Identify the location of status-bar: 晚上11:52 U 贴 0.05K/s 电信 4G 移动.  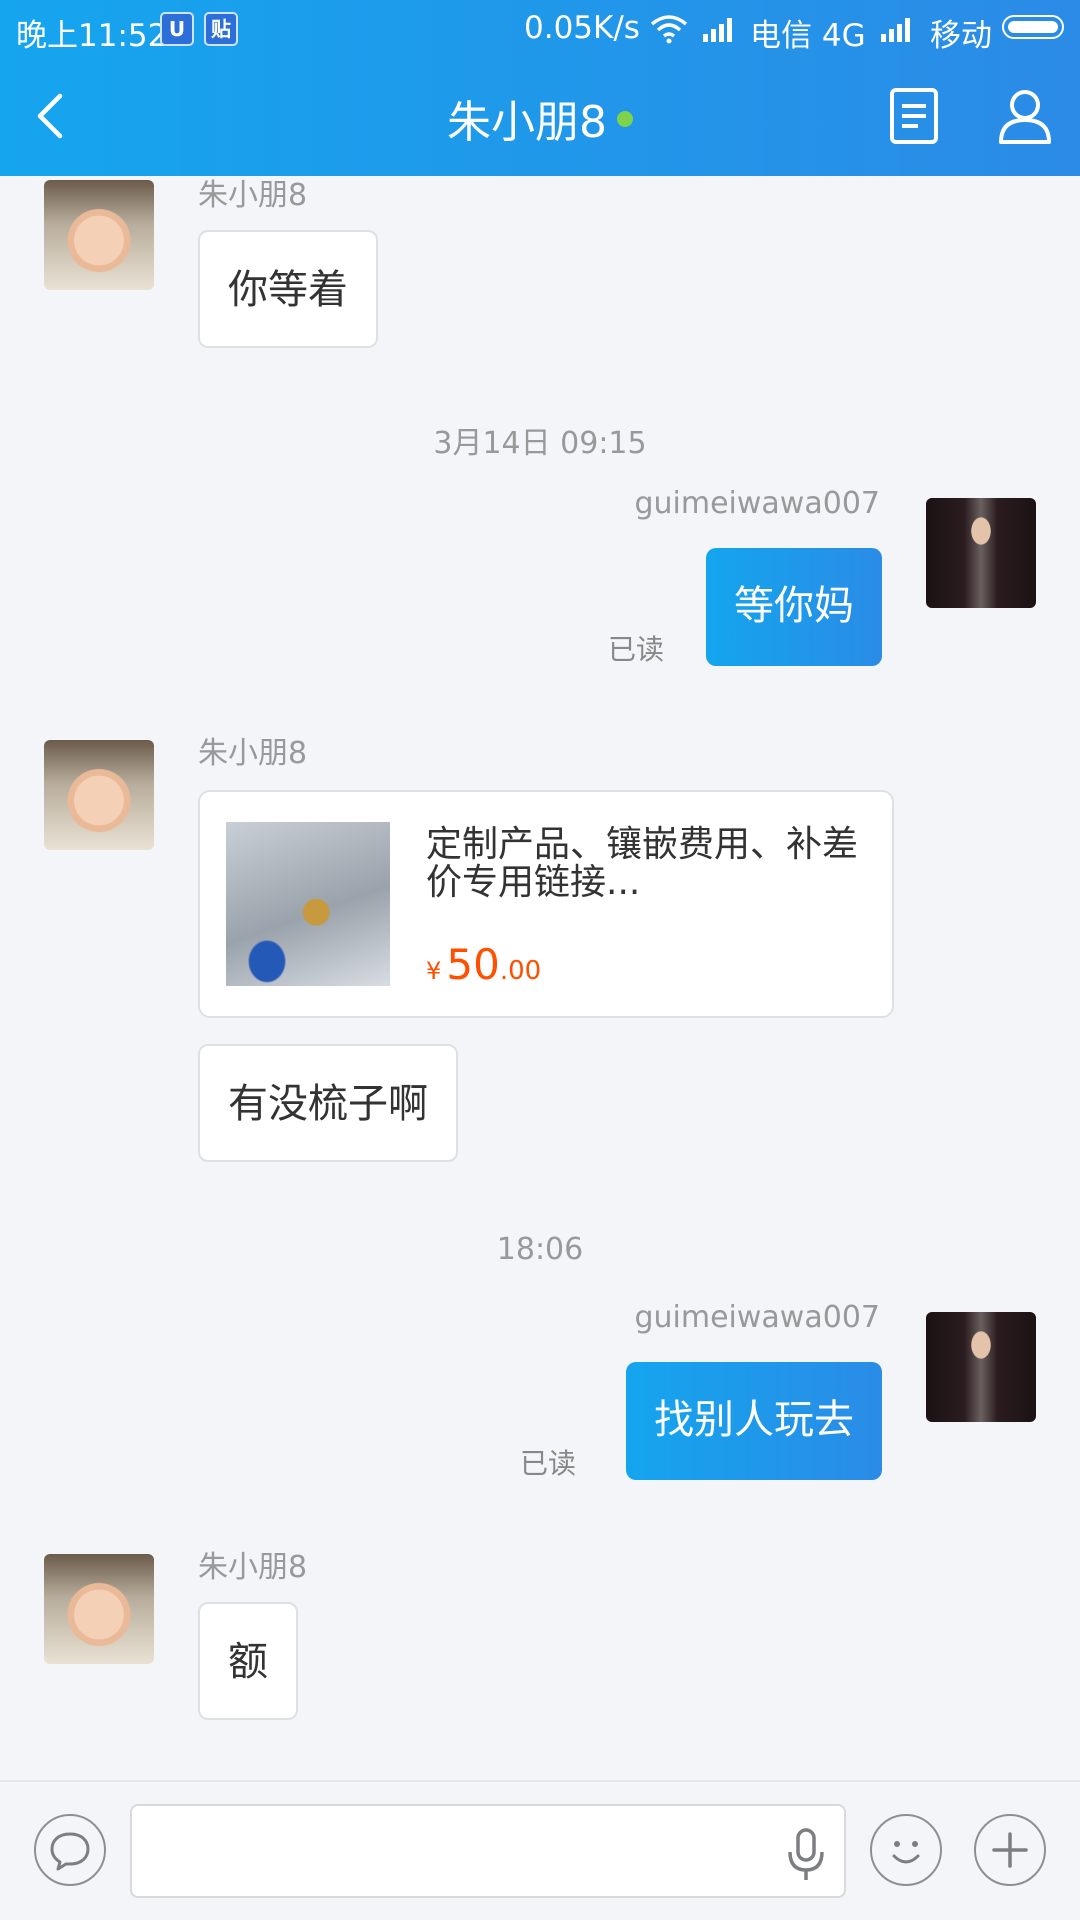
(540, 28).